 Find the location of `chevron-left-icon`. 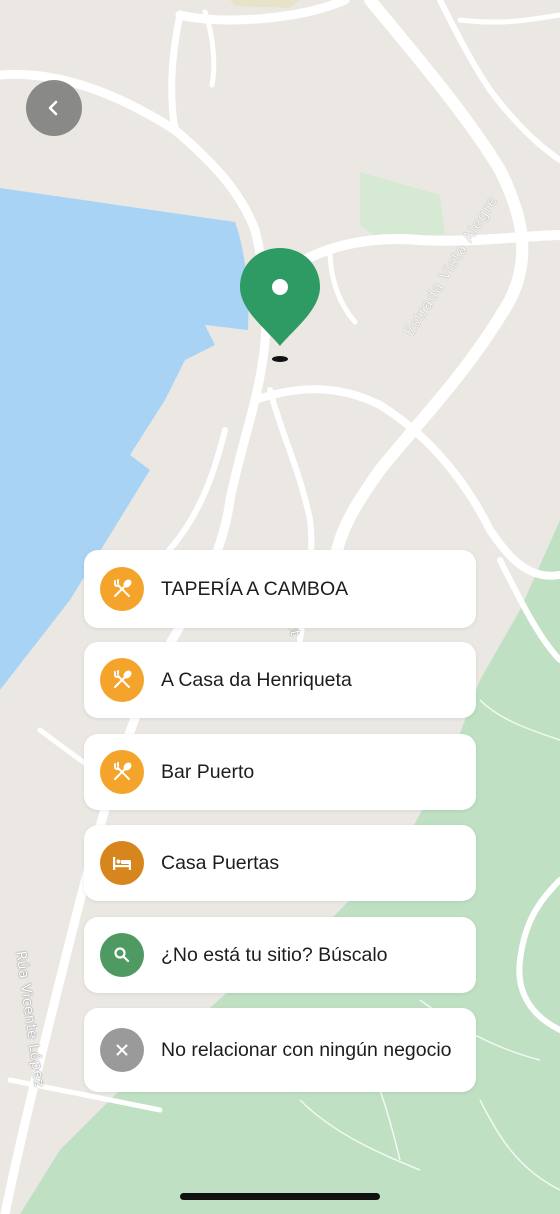

chevron-left-icon is located at coordinates (53, 108).